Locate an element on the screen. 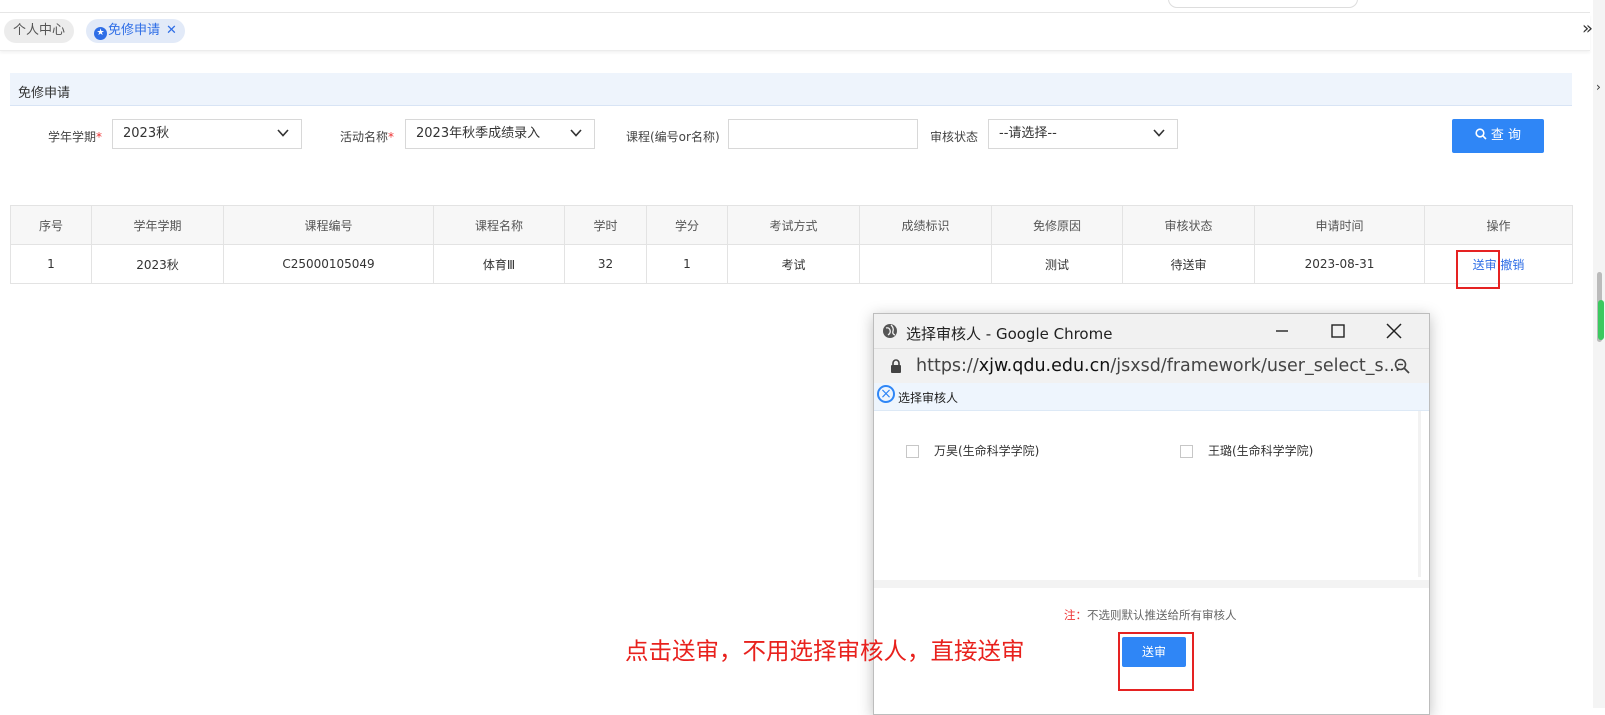  close-window-icon is located at coordinates (1394, 331).